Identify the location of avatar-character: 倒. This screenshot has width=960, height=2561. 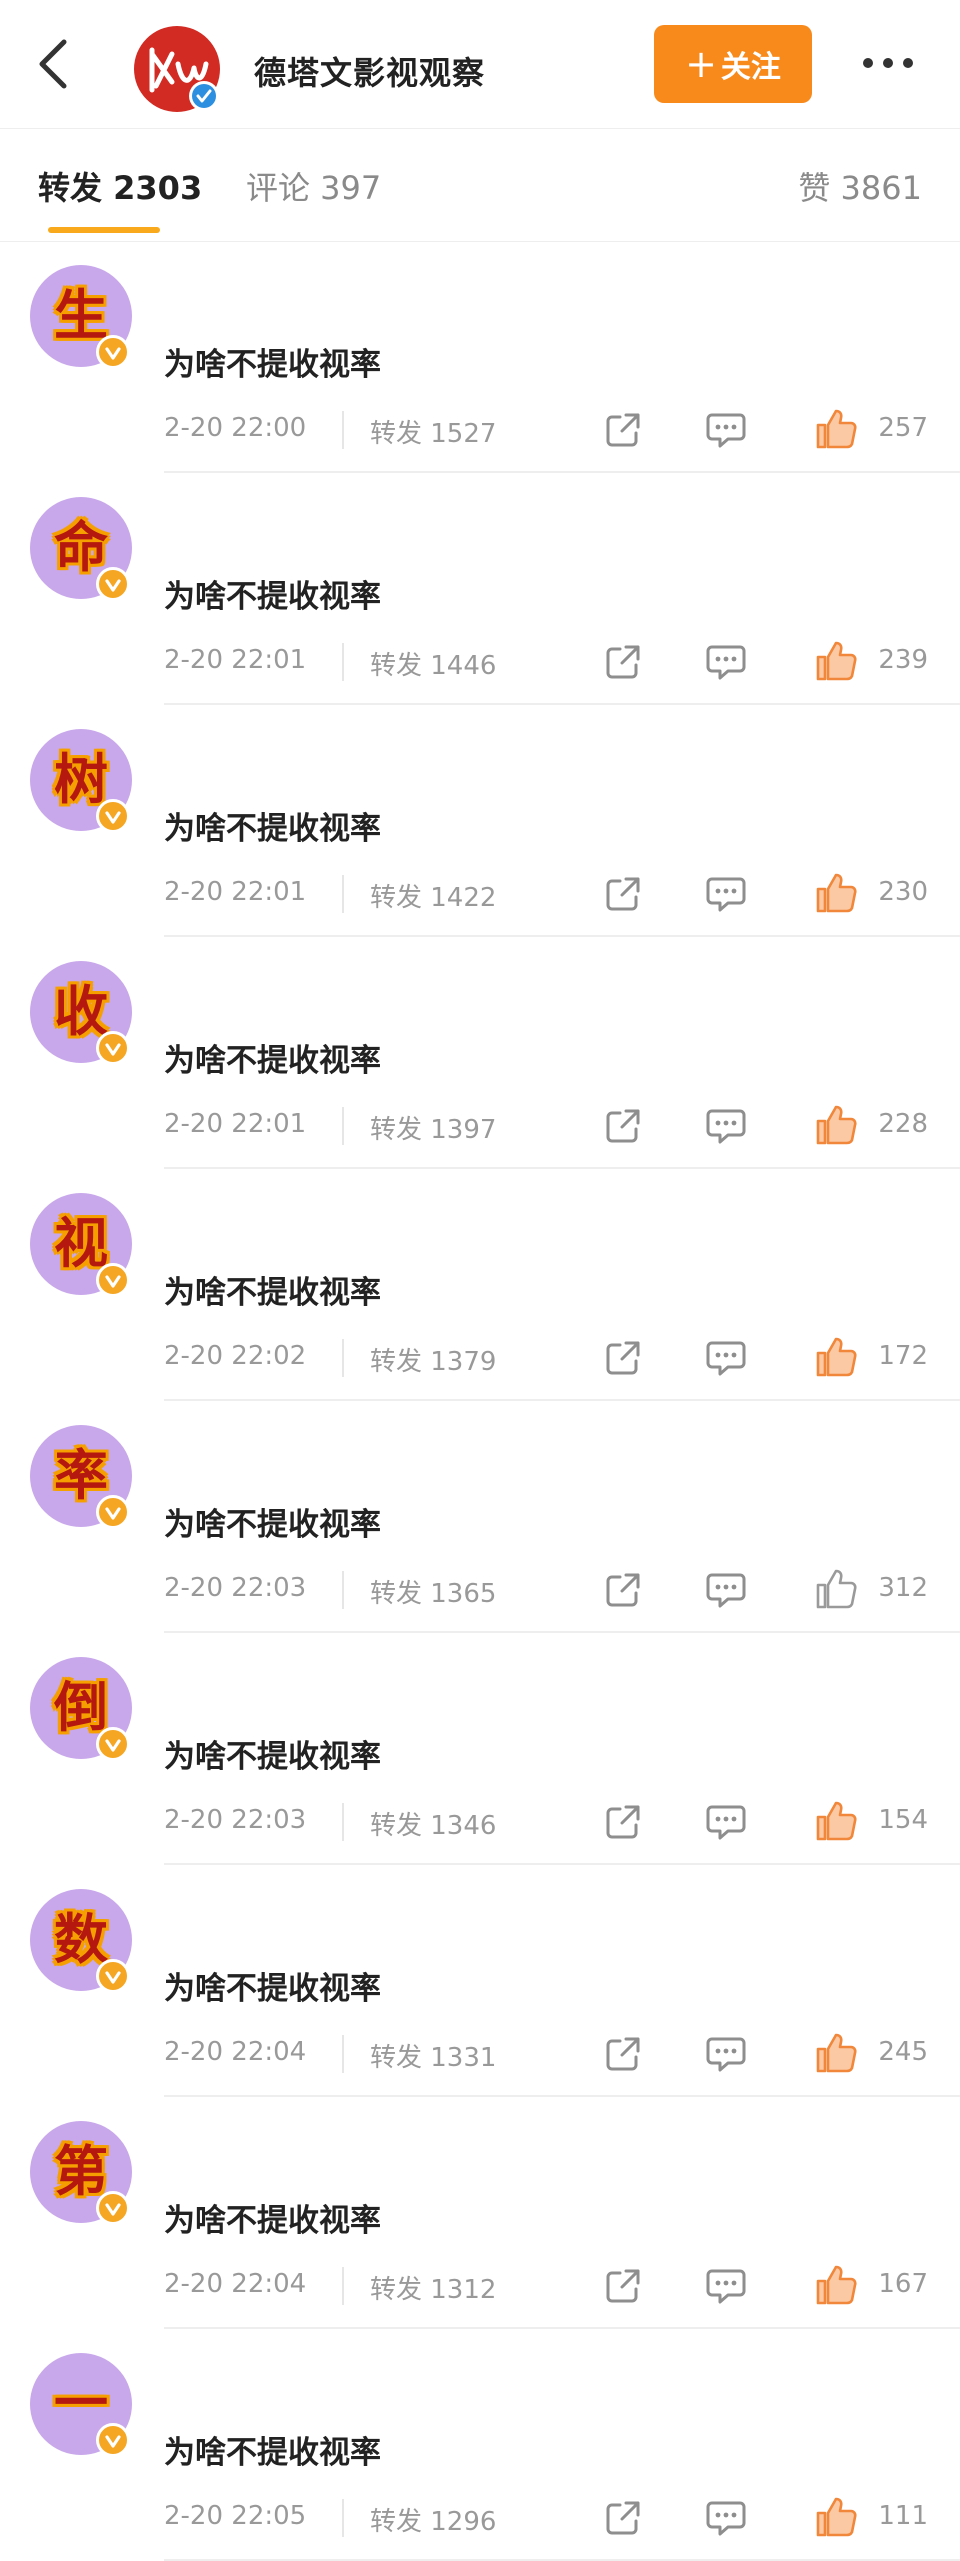
(81, 1707).